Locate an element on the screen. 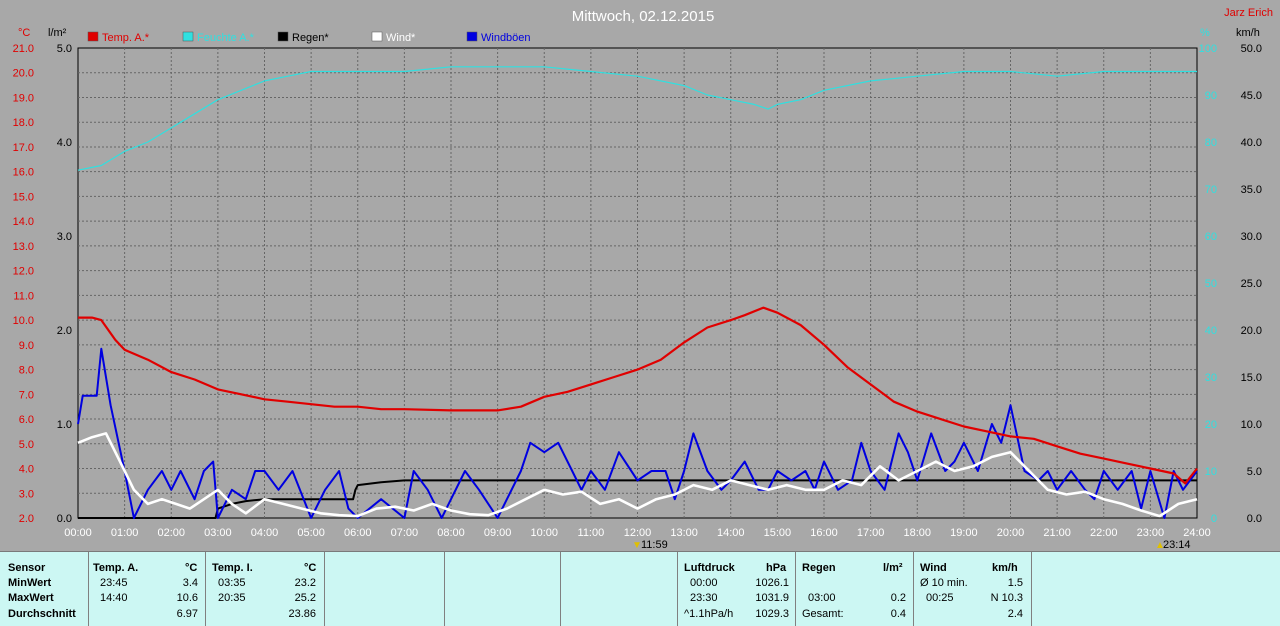 The height and width of the screenshot is (626, 1280). temp-tick-label: 5.0 is located at coordinates (26, 445).